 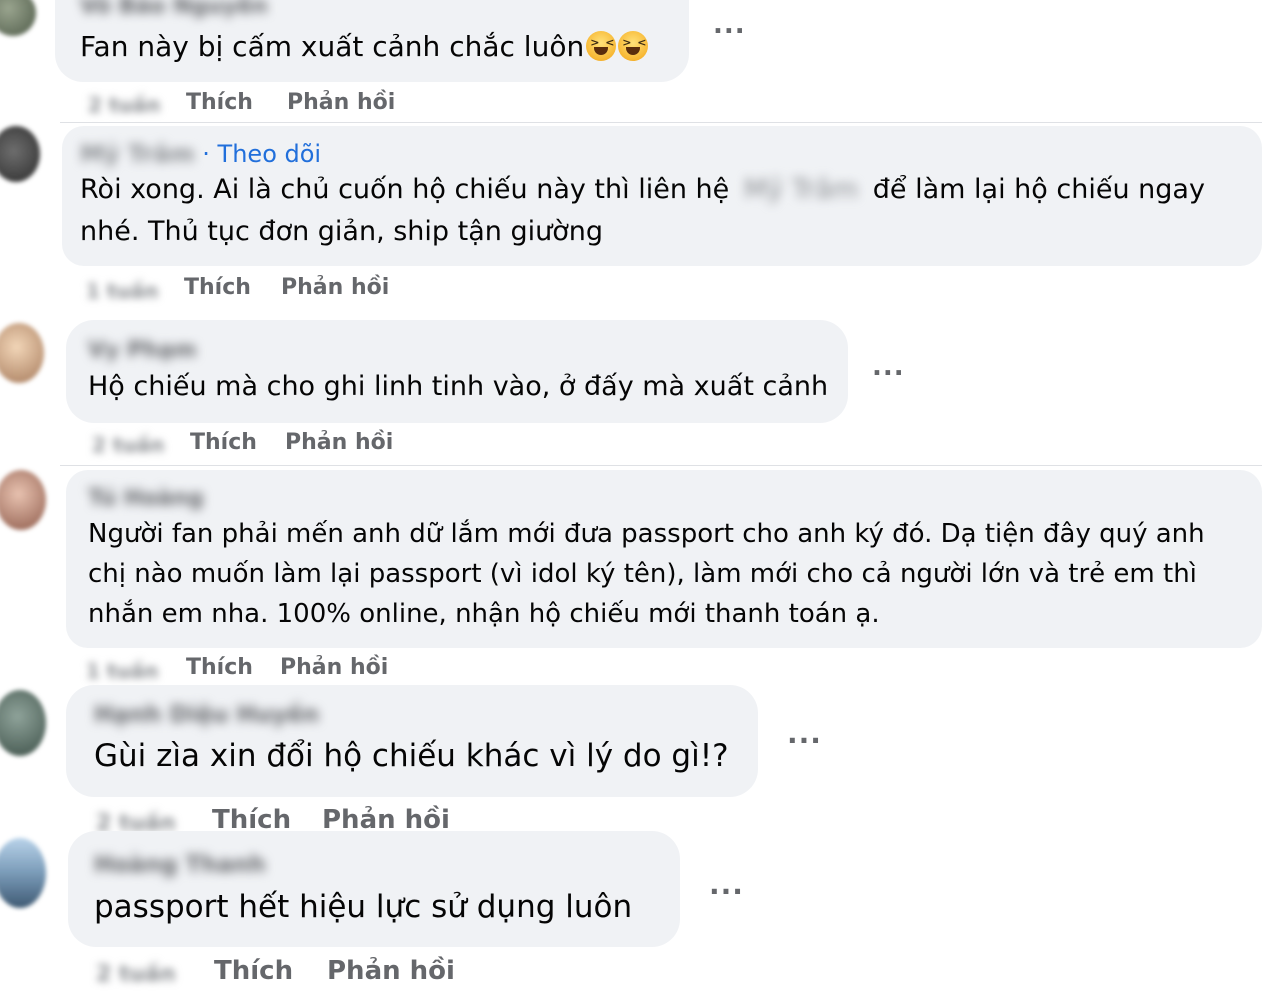 I want to click on follow-link: · Theo dõi, so click(x=261, y=154).